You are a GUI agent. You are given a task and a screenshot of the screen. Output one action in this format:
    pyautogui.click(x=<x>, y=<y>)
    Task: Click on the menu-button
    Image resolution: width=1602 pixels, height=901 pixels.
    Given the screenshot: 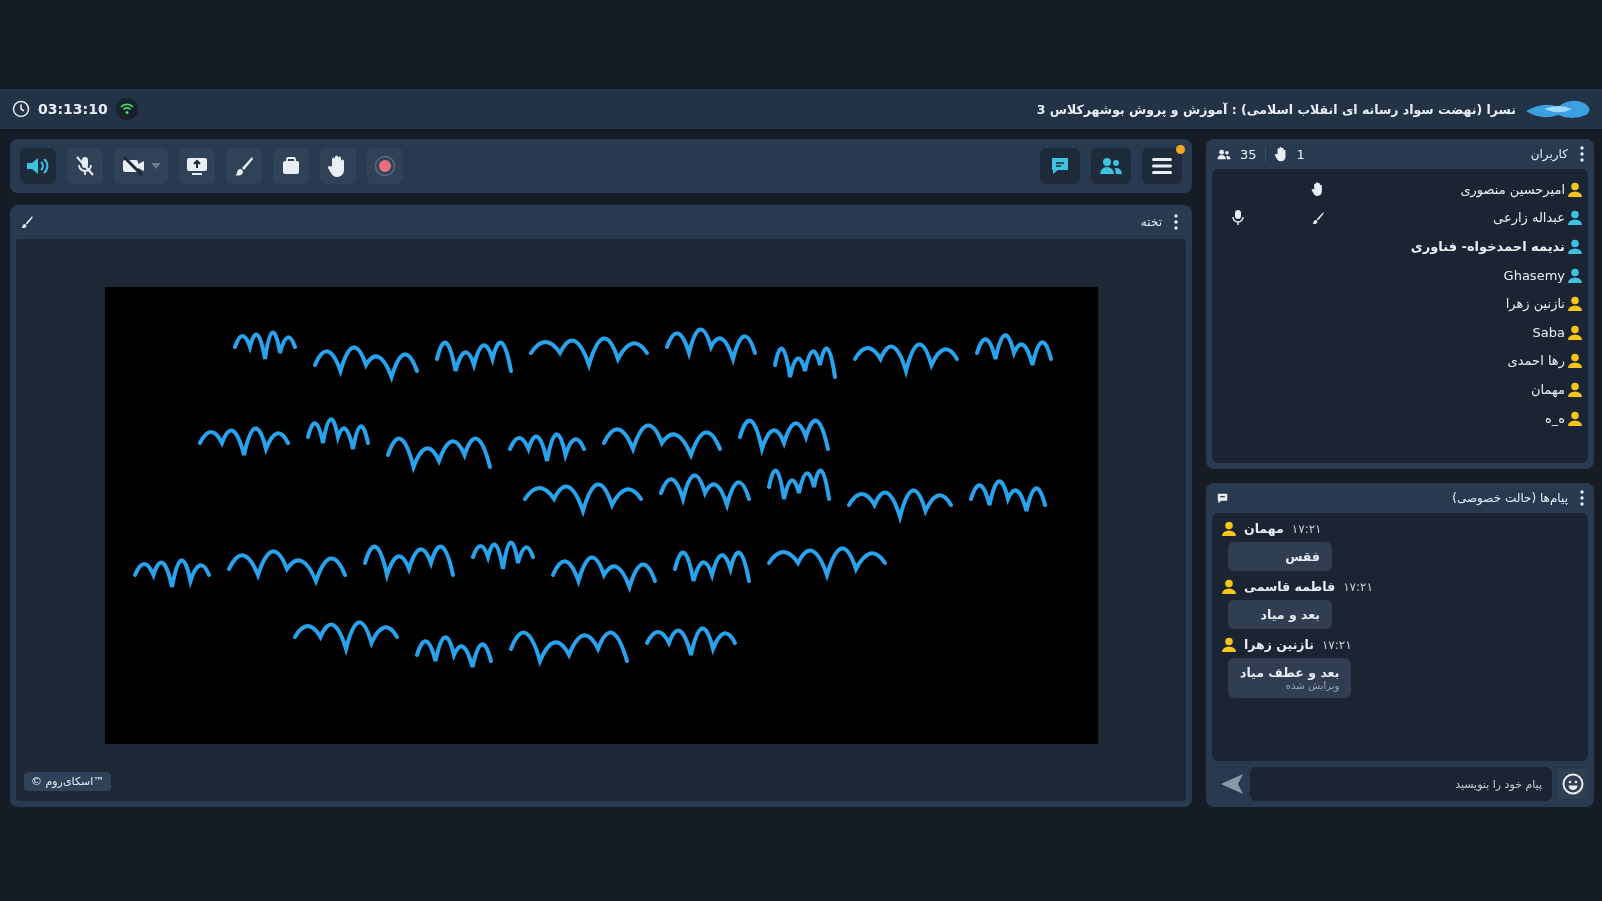 What is the action you would take?
    pyautogui.click(x=1162, y=166)
    